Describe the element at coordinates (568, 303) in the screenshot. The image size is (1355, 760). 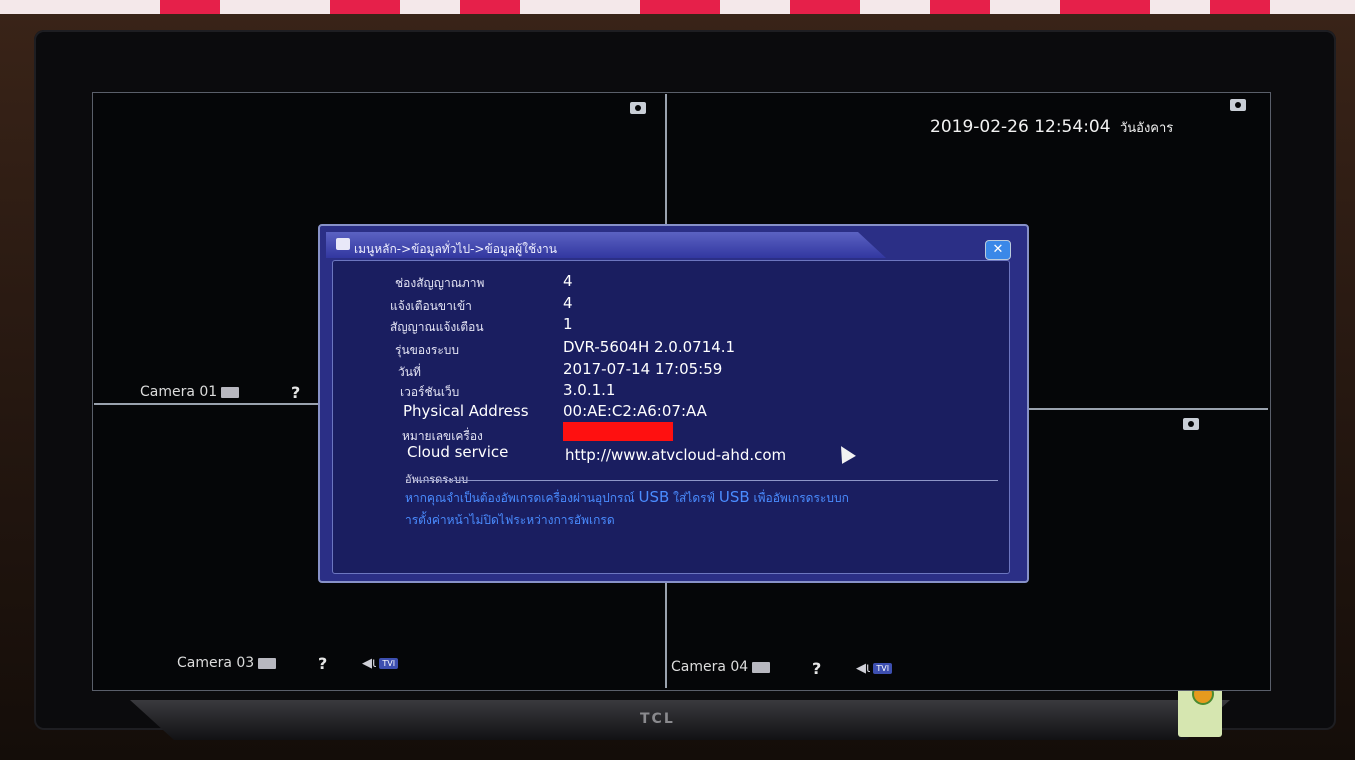
I see `info-value-alarm-in: 4` at that location.